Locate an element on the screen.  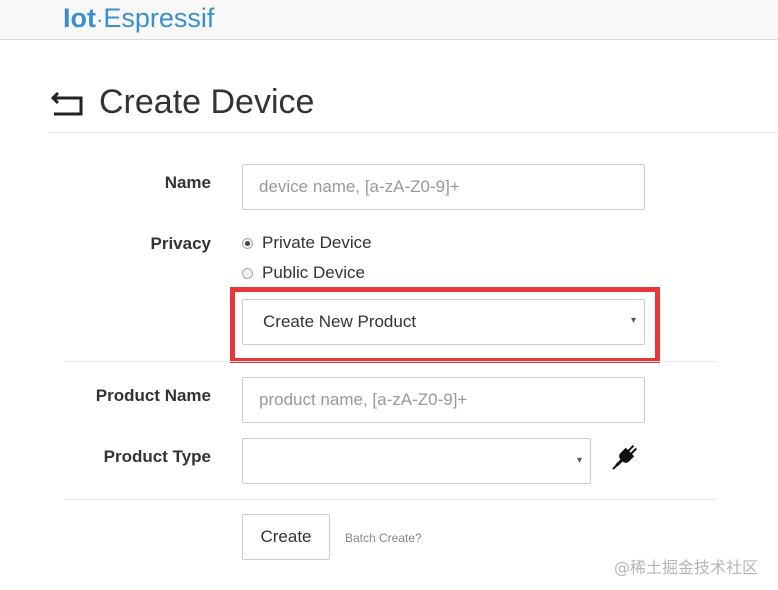
radio-public-label: Public Device is located at coordinates (313, 272).